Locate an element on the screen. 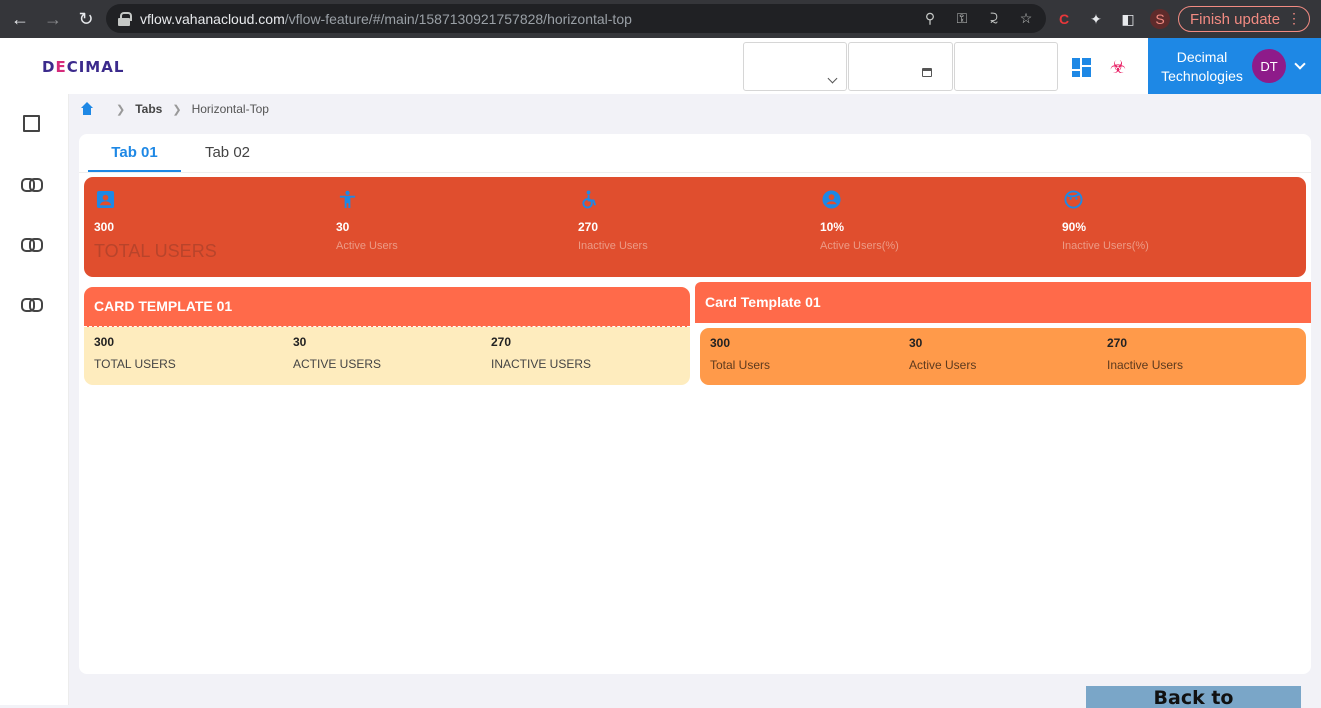  stat-label: Inactive Users(%) is located at coordinates (1105, 246).